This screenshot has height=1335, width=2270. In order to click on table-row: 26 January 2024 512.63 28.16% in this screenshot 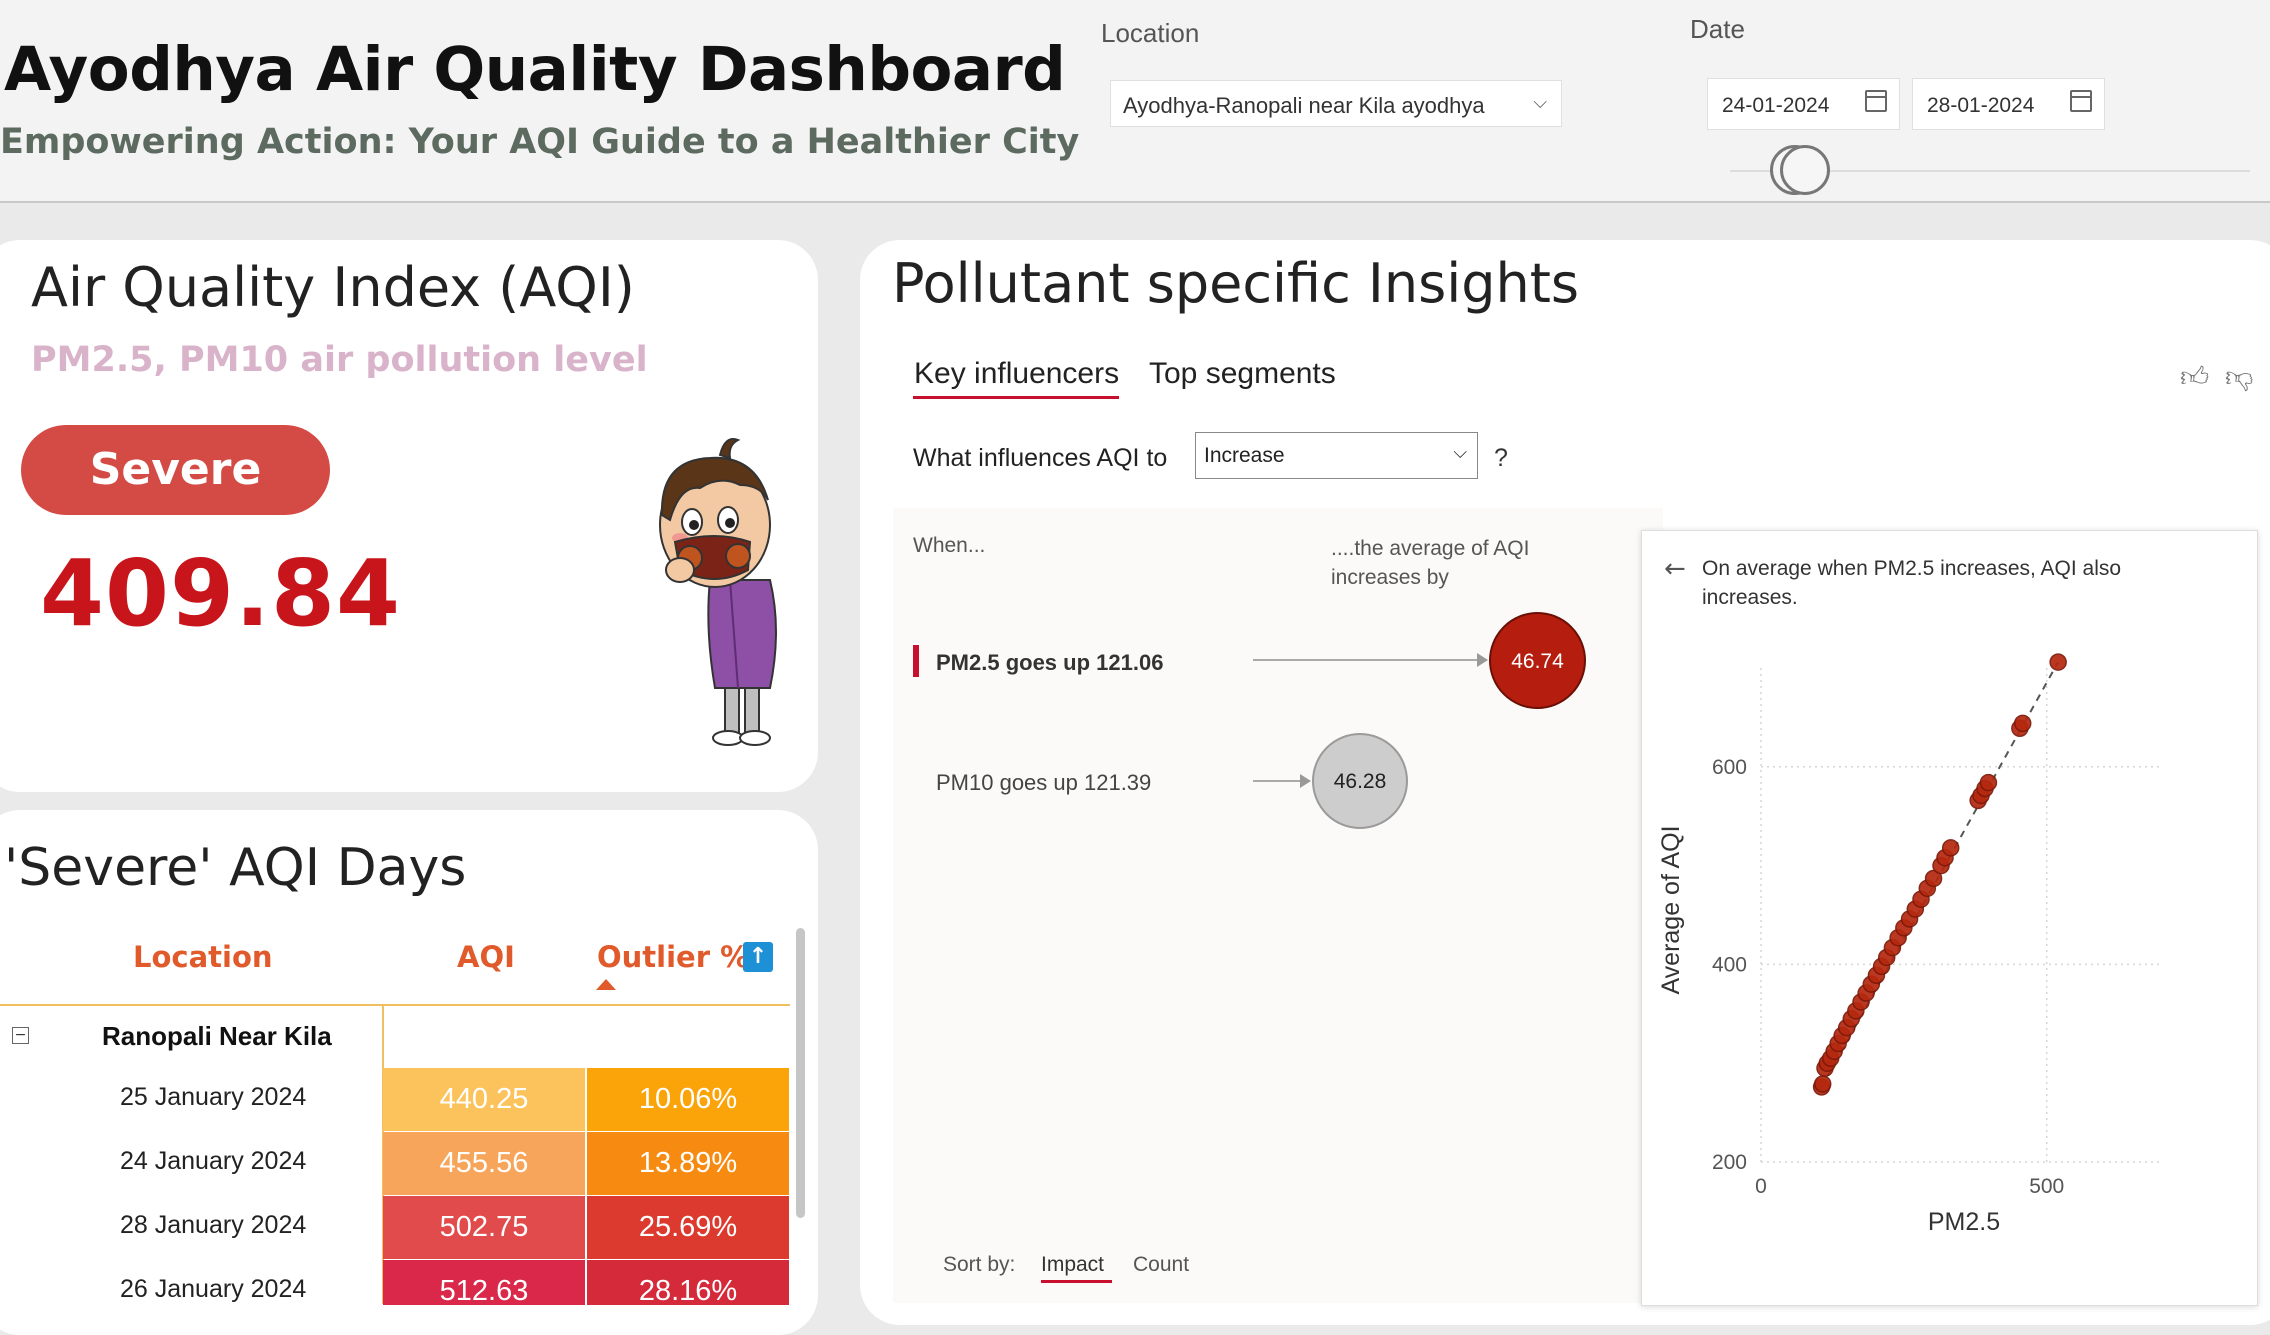, I will do `click(400, 1282)`.